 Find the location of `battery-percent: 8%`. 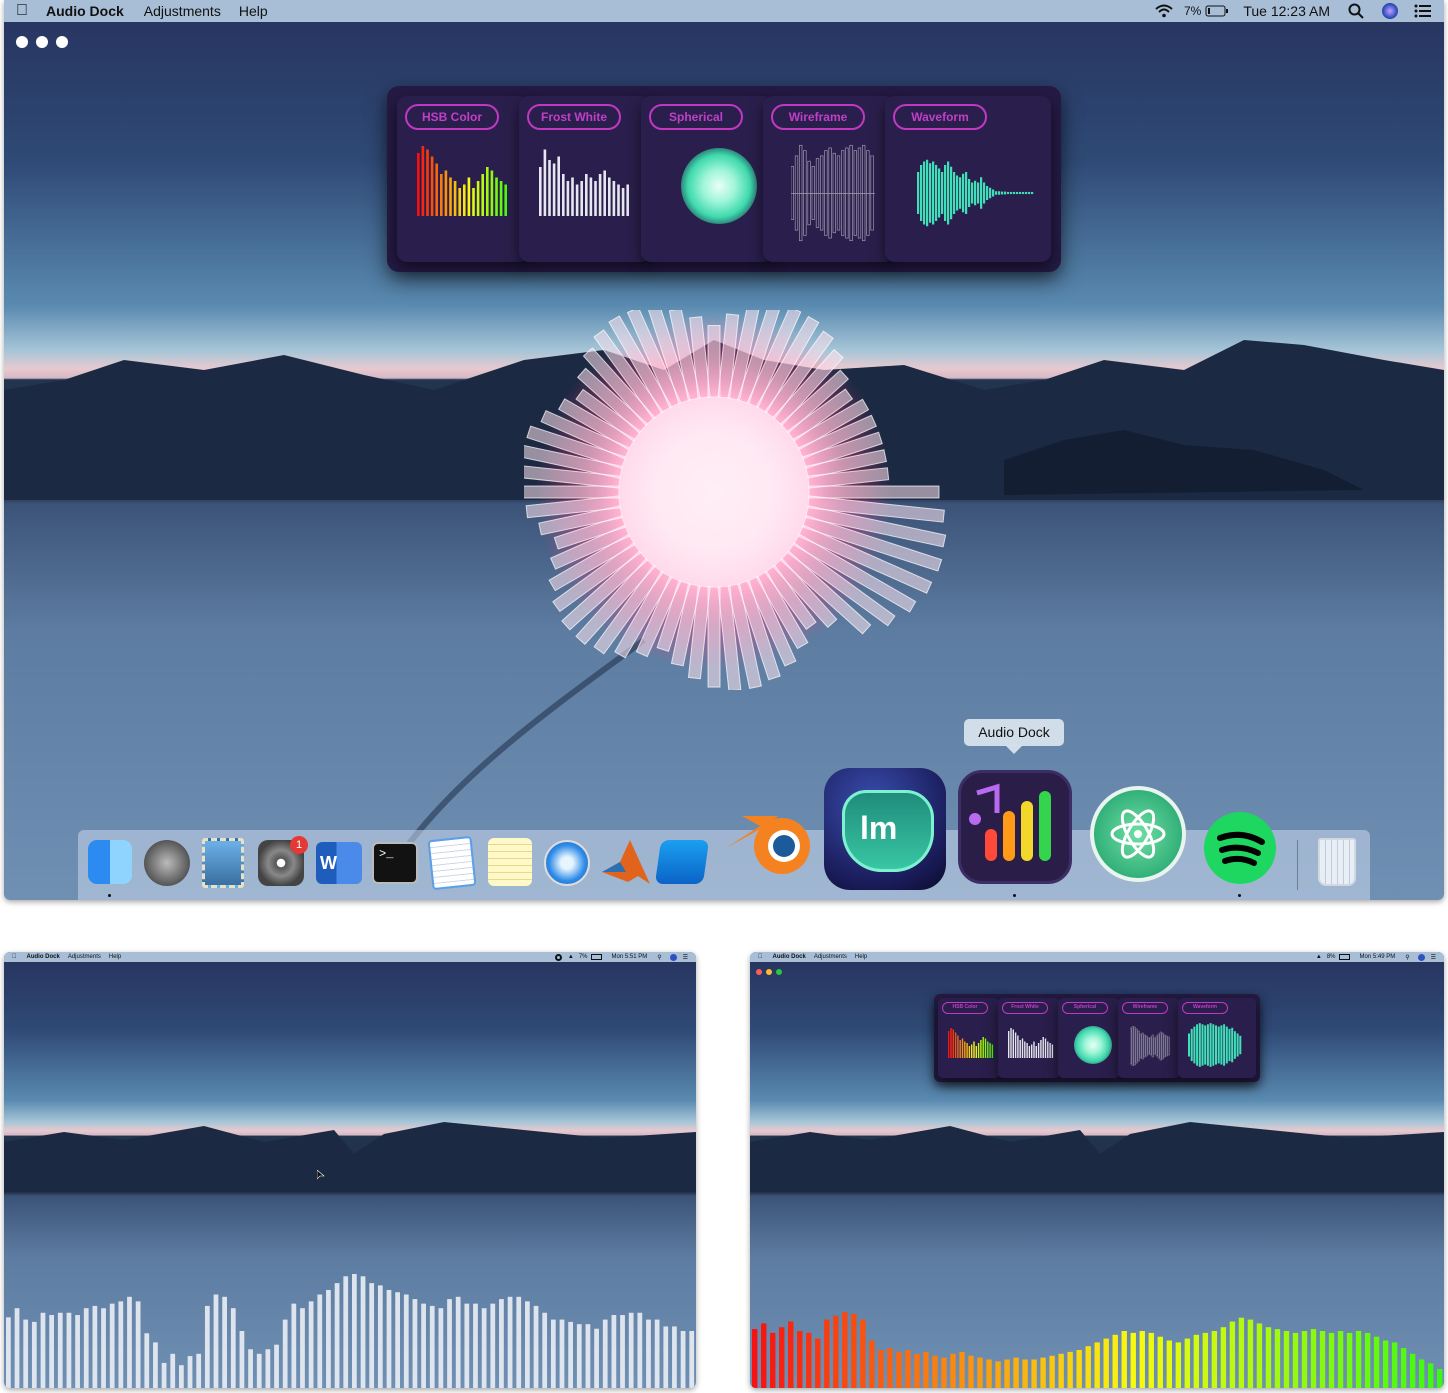

battery-percent: 8% is located at coordinates (1331, 957).